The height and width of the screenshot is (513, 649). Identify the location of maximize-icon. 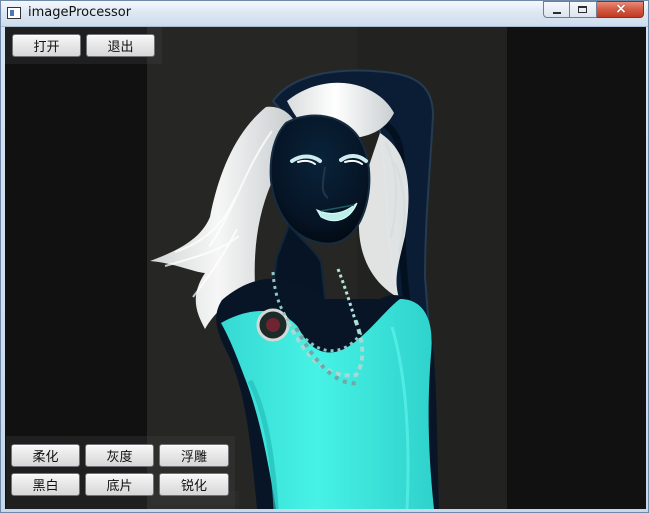
(582, 9).